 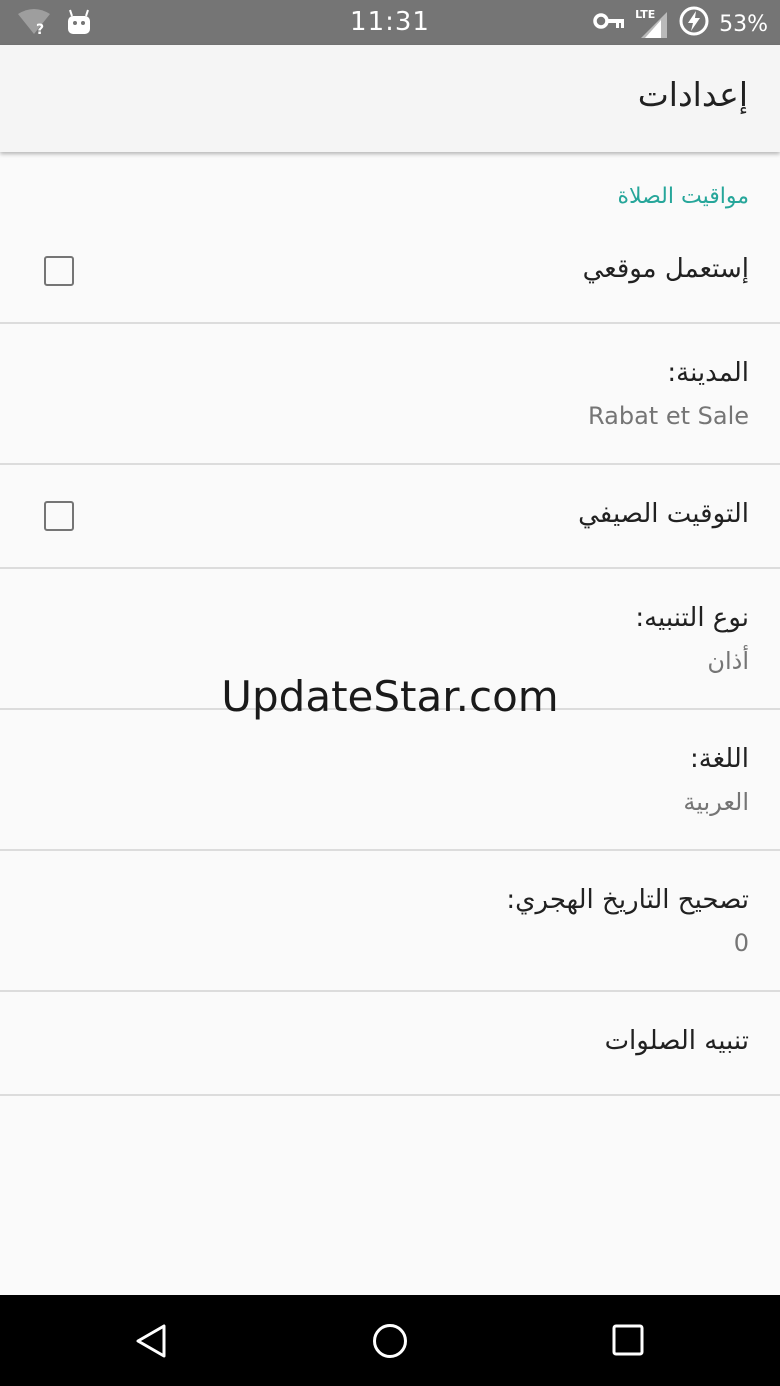 I want to click on daylight-saving-checkbox, so click(x=59, y=516).